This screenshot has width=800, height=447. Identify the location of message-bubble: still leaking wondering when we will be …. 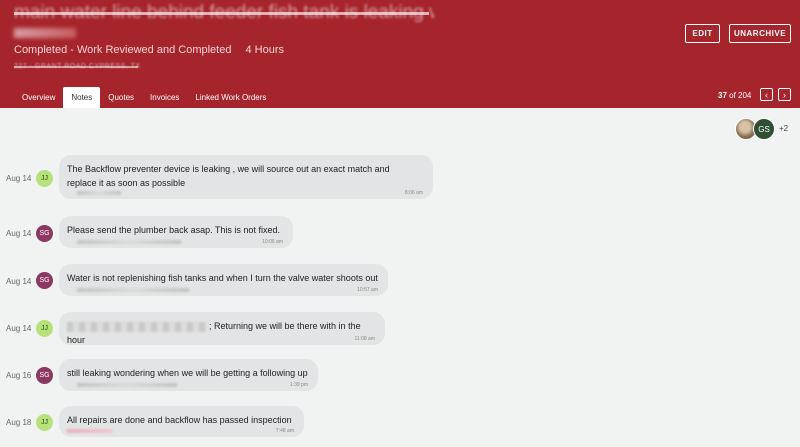
(188, 375).